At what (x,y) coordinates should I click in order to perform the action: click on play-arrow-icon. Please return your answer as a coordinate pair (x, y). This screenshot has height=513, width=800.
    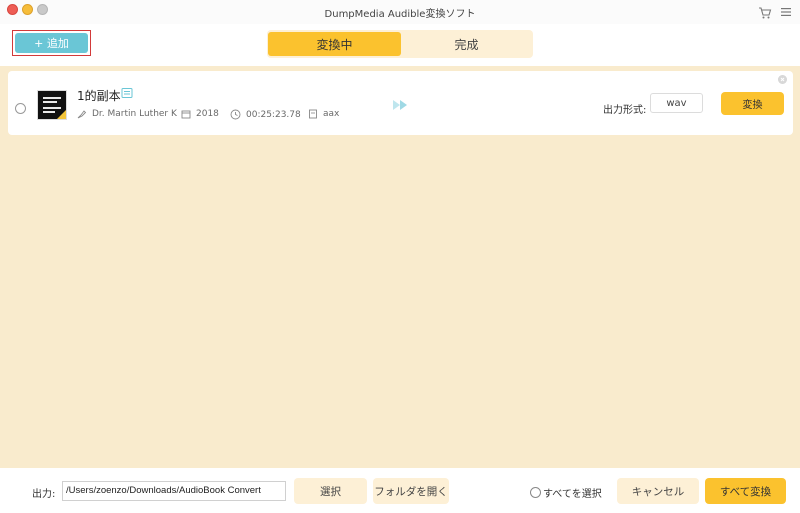
    Looking at the image, I should click on (400, 105).